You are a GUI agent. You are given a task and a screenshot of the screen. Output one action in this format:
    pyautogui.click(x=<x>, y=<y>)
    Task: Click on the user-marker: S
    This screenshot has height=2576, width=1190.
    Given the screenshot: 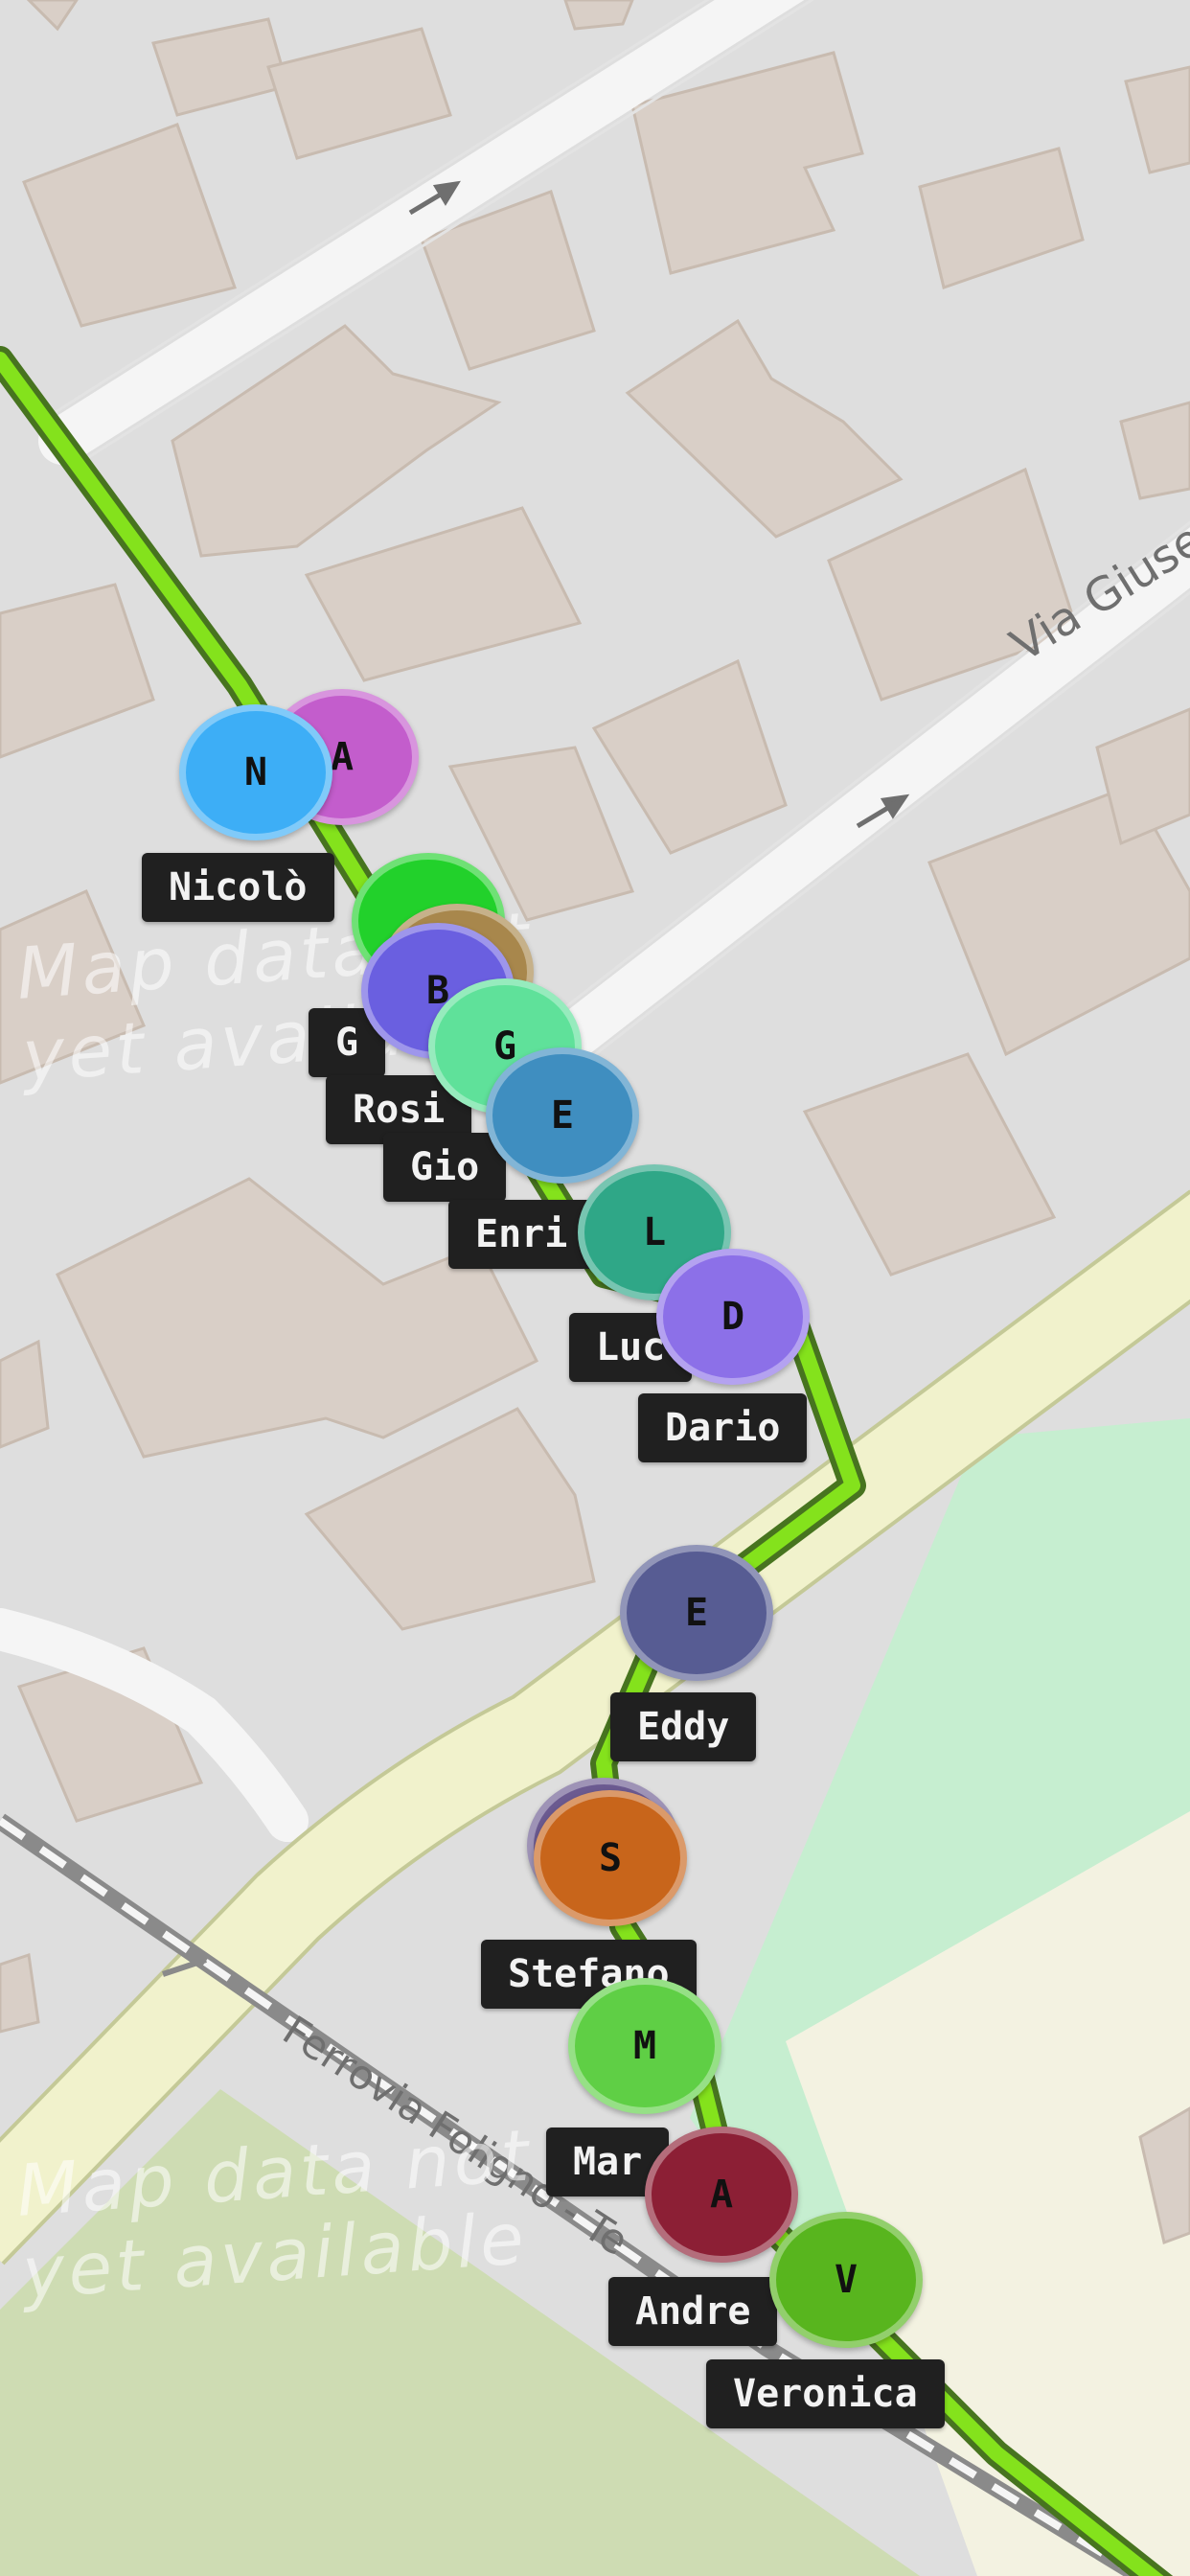 What is the action you would take?
    pyautogui.click(x=610, y=1858)
    